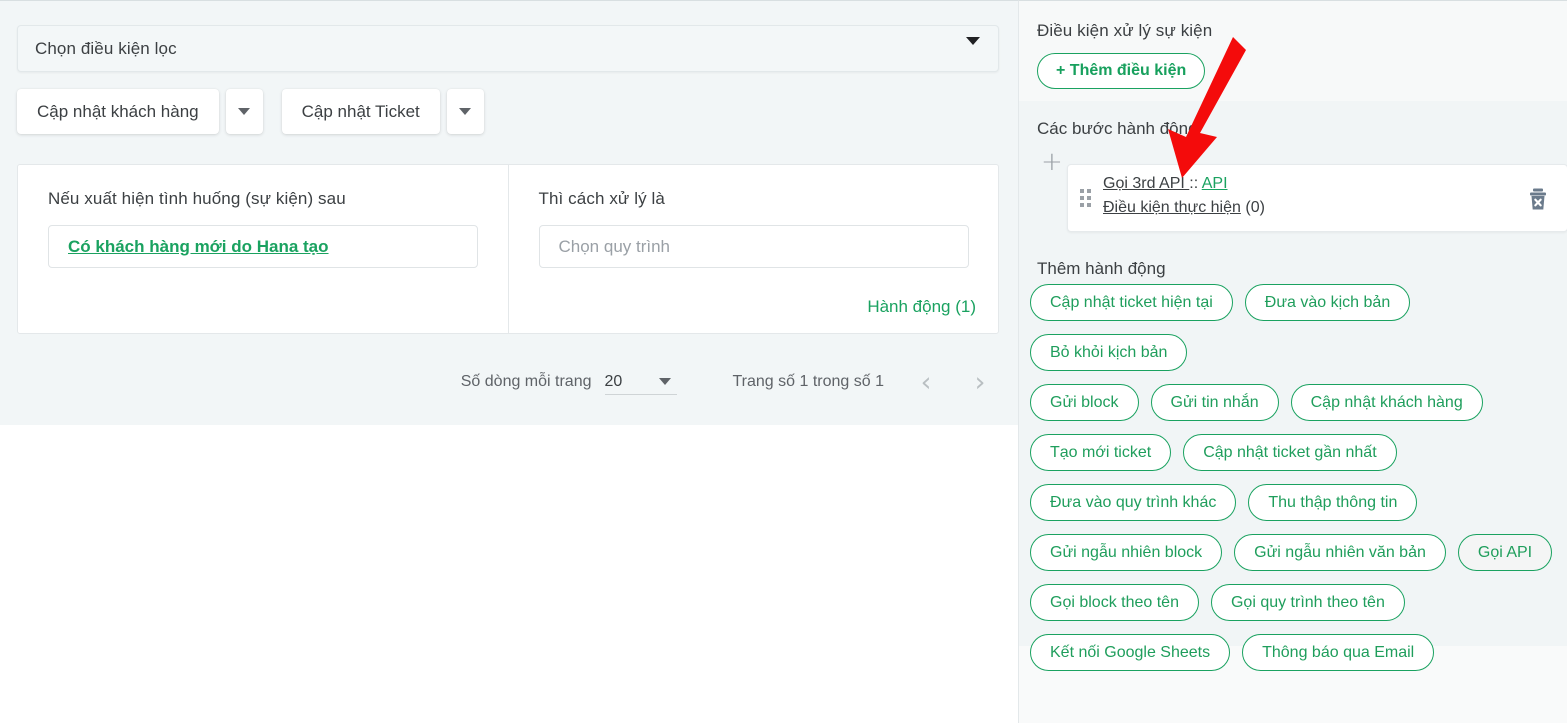 The image size is (1567, 723). Describe the element at coordinates (118, 111) in the screenshot. I see `update-customer-button: Cập nhật khách hàng` at that location.